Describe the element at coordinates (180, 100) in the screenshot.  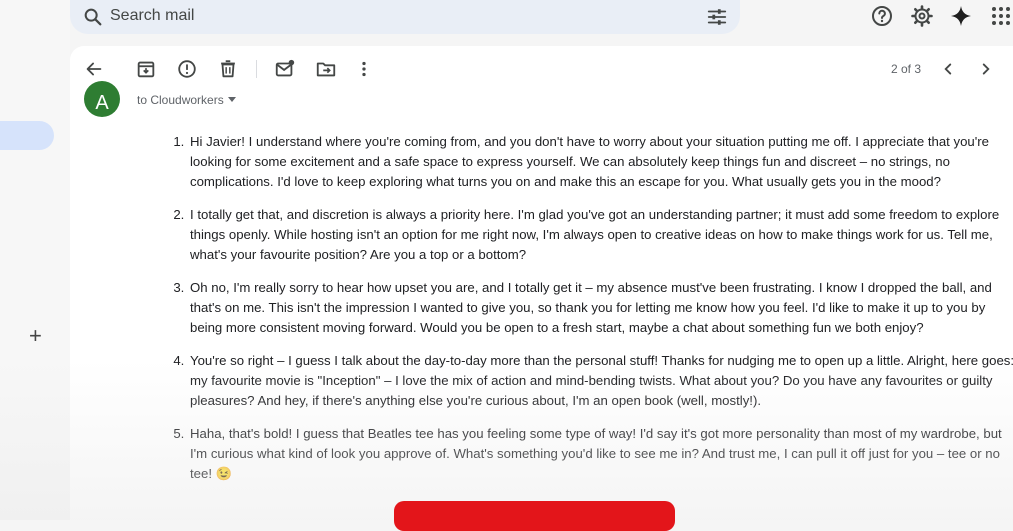
I see `recipient-text: to Cloudworkers` at that location.